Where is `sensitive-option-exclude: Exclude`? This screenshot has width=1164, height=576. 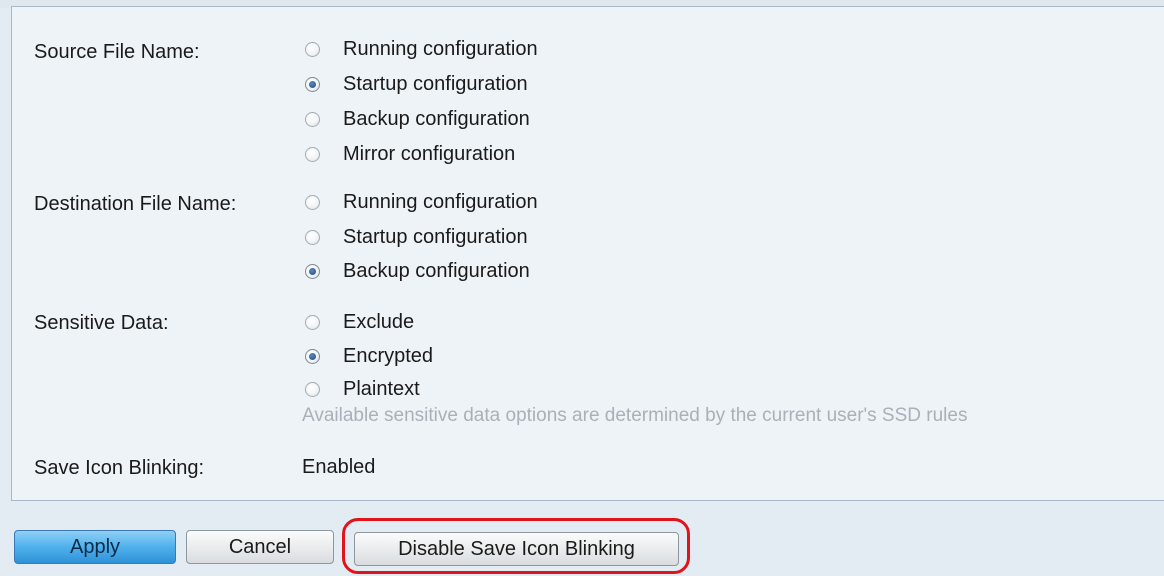 sensitive-option-exclude: Exclude is located at coordinates (358, 322).